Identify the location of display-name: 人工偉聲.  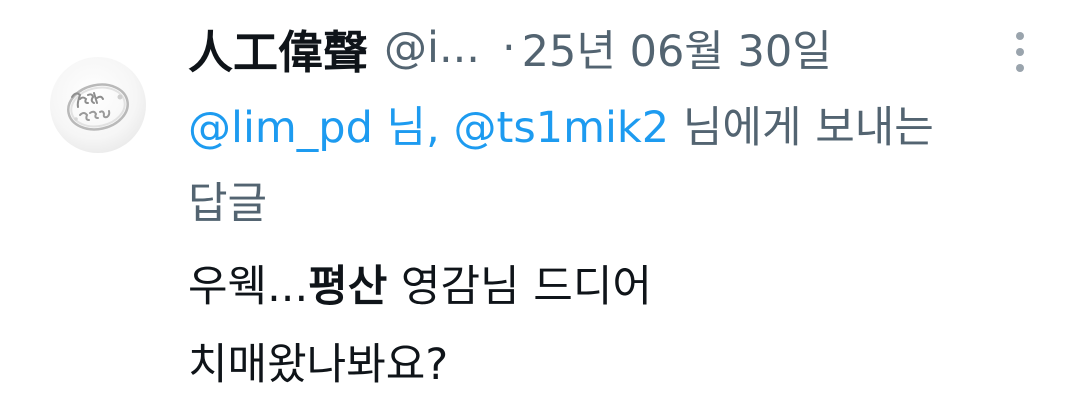
(278, 48).